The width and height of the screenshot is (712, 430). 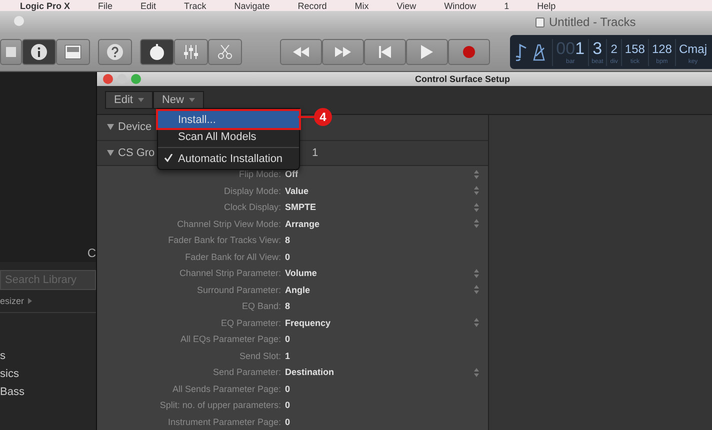 What do you see at coordinates (11, 52) in the screenshot?
I see `library-button` at bounding box center [11, 52].